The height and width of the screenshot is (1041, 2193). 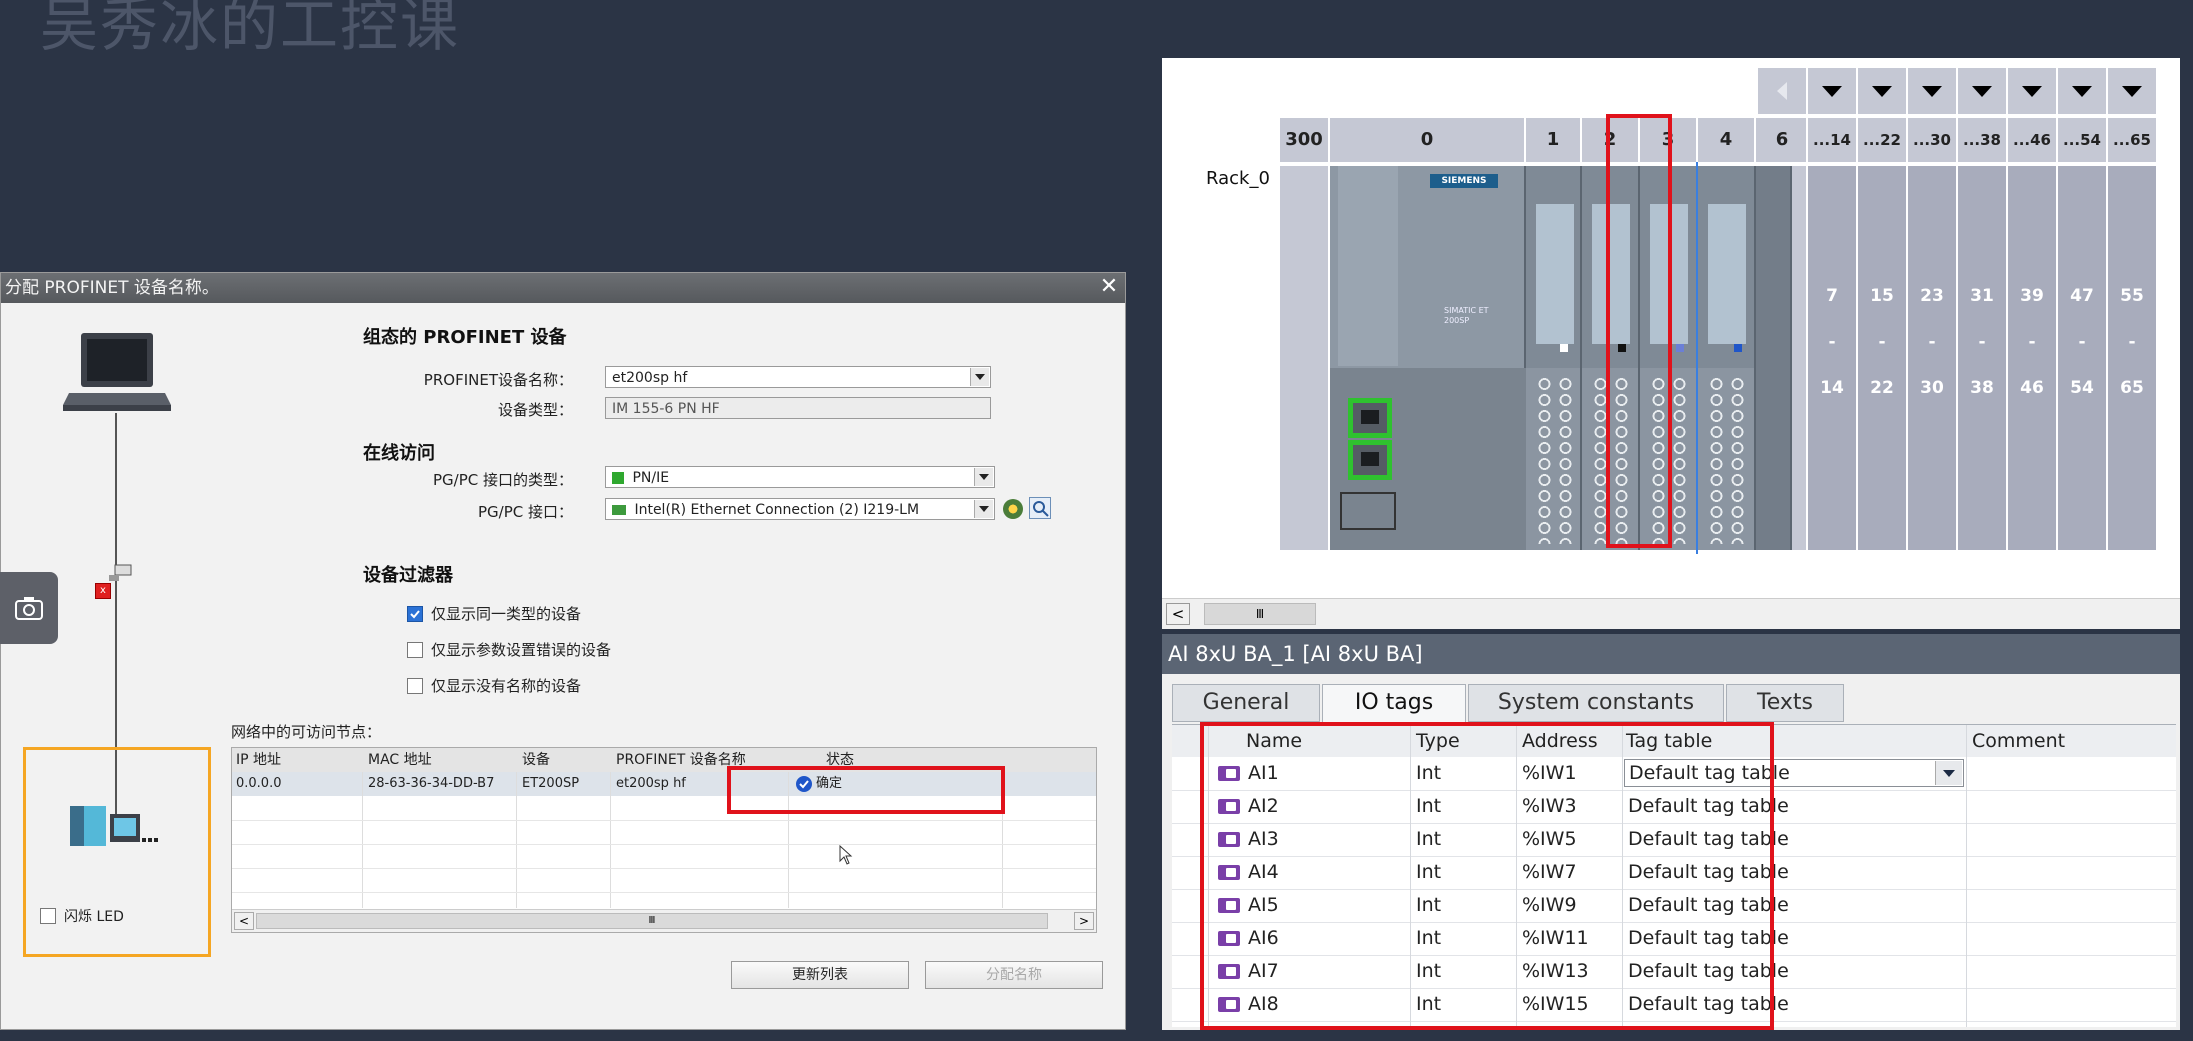 I want to click on table-row: AI6 Int %IW11 Default tag table, so click(x=1674, y=939).